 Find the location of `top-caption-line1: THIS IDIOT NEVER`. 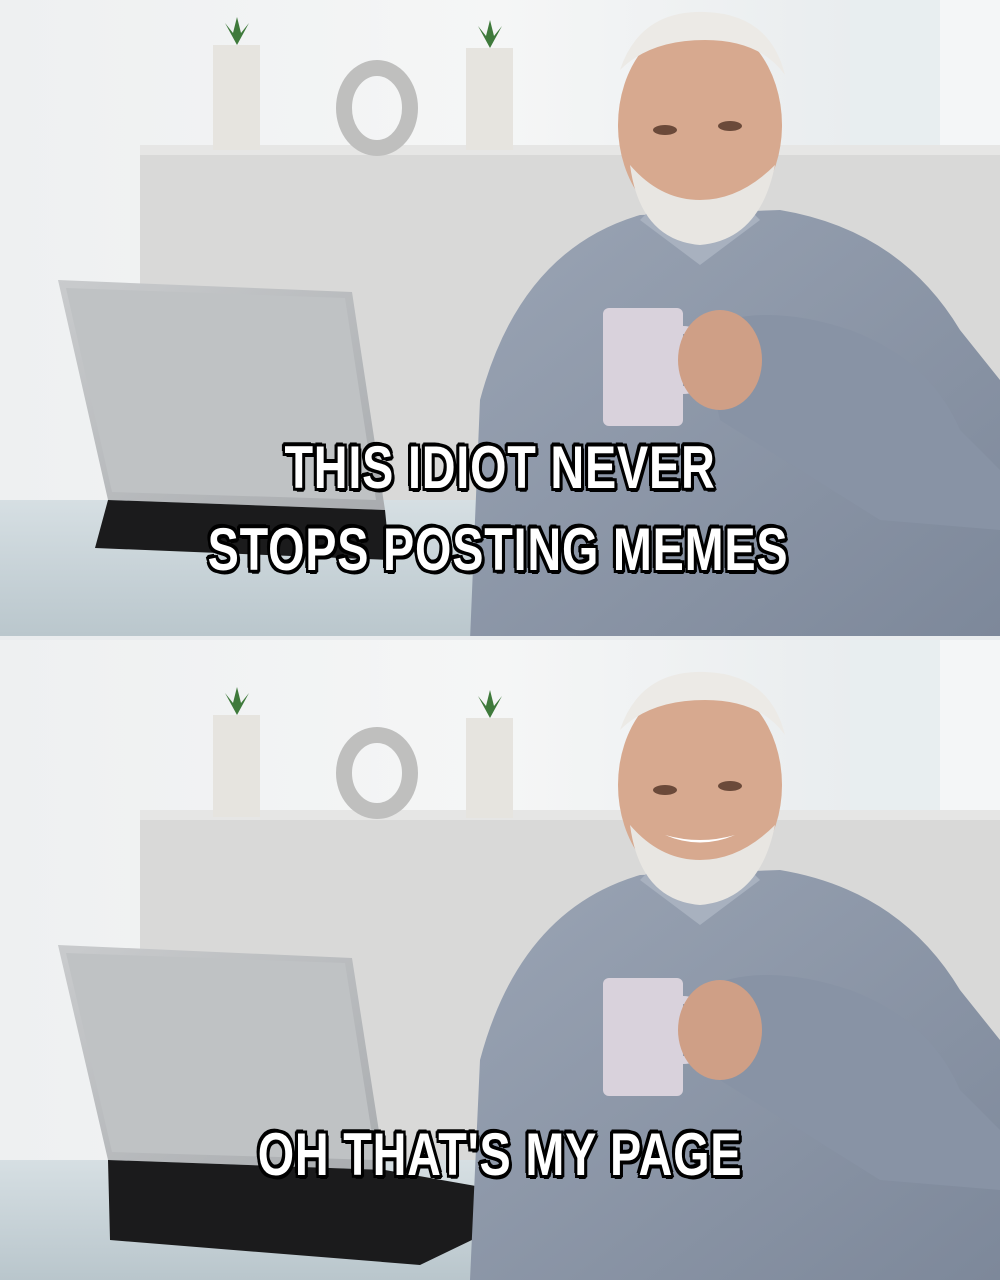

top-caption-line1: THIS IDIOT NEVER is located at coordinates (500, 467).